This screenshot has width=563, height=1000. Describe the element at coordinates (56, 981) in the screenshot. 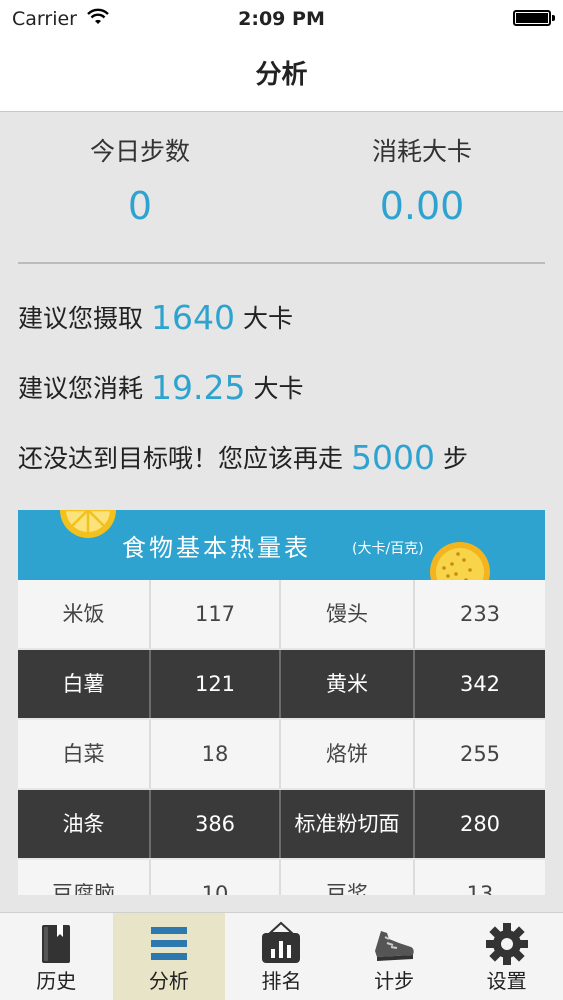

I see `tab-label: 历史` at that location.